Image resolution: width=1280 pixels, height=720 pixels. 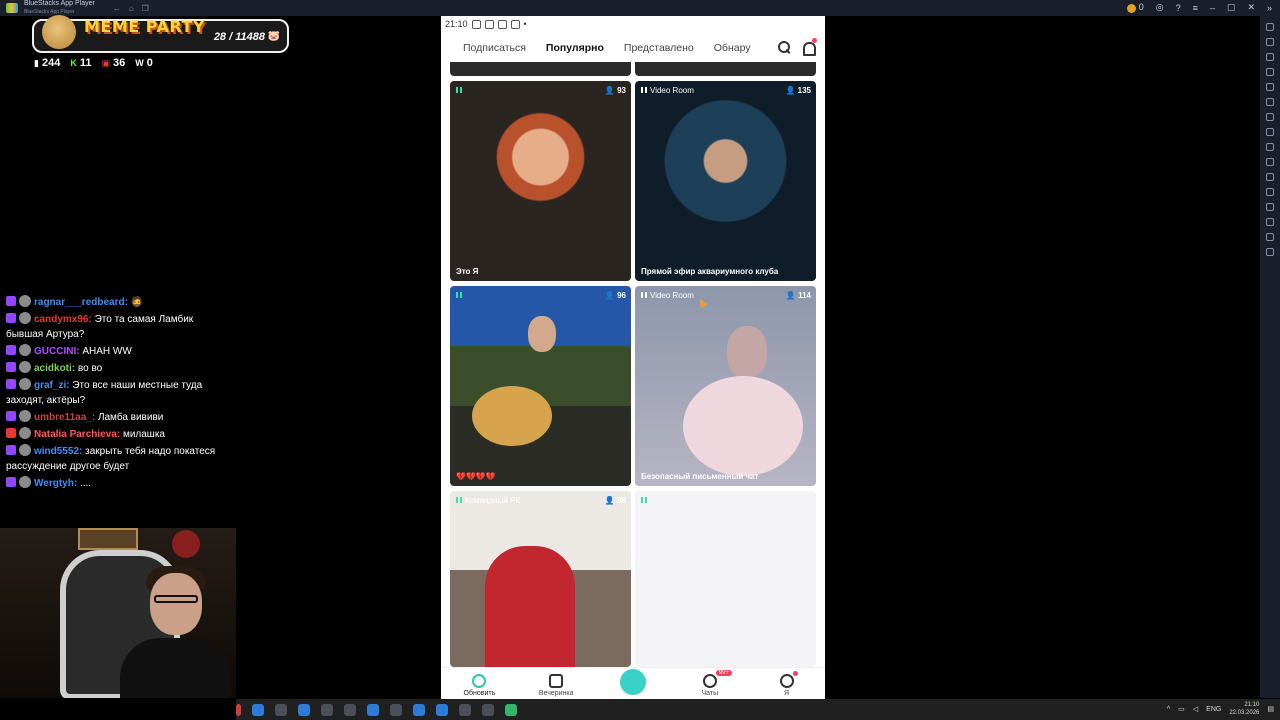 What do you see at coordinates (1168, 709) in the screenshot?
I see `chevron-up-icon: ^` at bounding box center [1168, 709].